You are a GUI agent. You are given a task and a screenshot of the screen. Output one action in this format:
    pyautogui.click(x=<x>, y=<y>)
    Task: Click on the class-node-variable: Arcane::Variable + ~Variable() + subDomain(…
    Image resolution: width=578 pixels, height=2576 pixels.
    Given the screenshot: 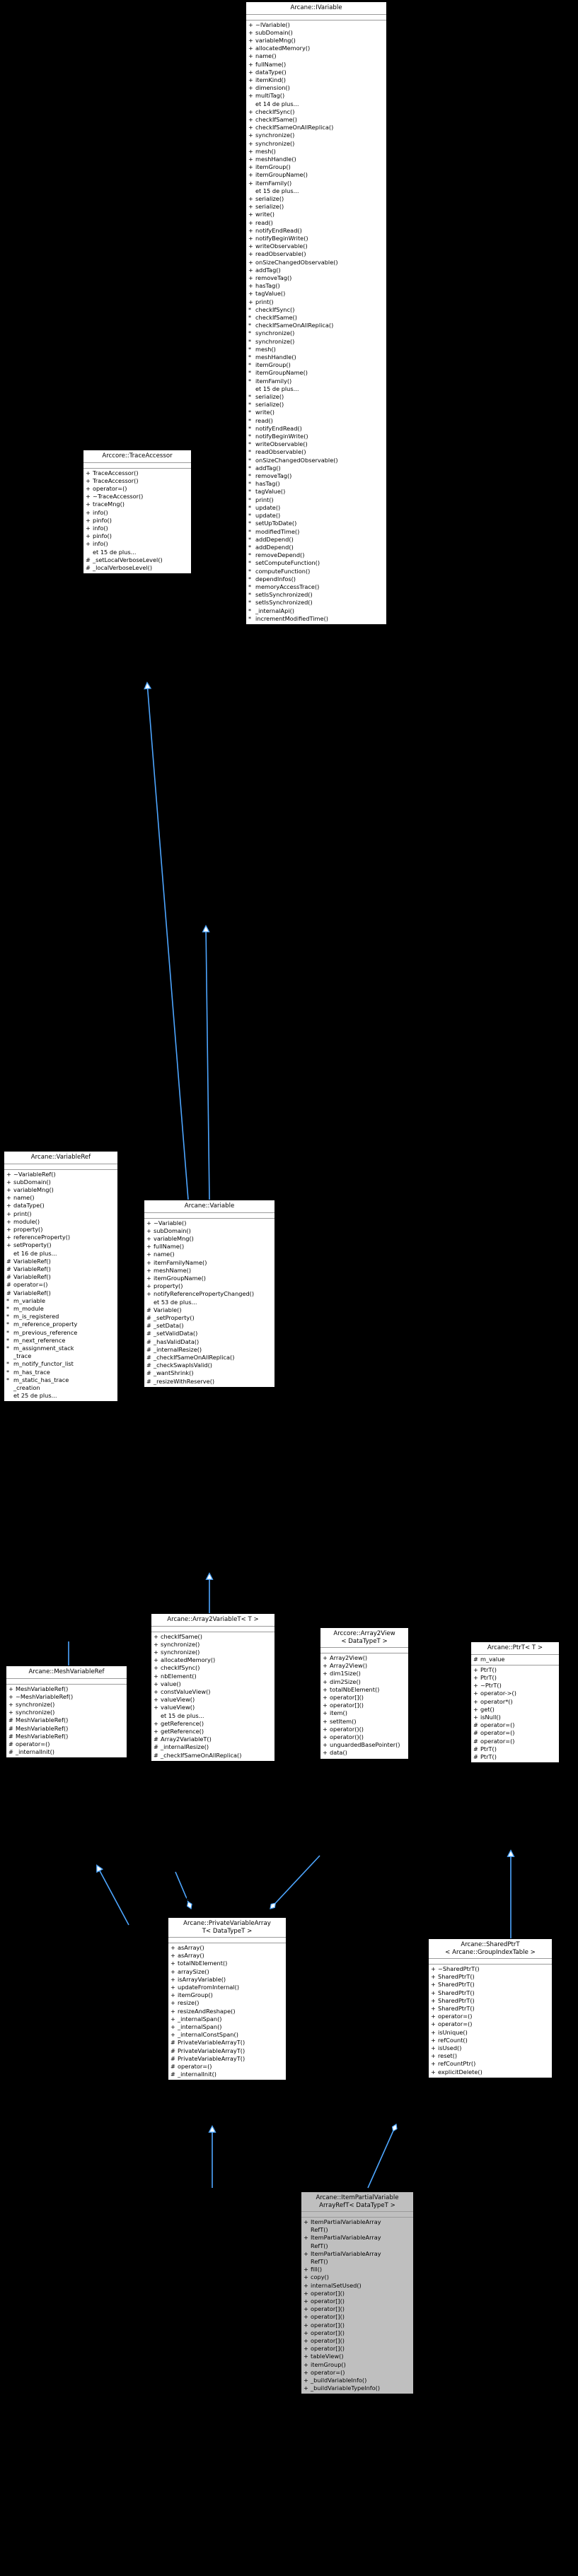 What is the action you would take?
    pyautogui.click(x=209, y=1294)
    